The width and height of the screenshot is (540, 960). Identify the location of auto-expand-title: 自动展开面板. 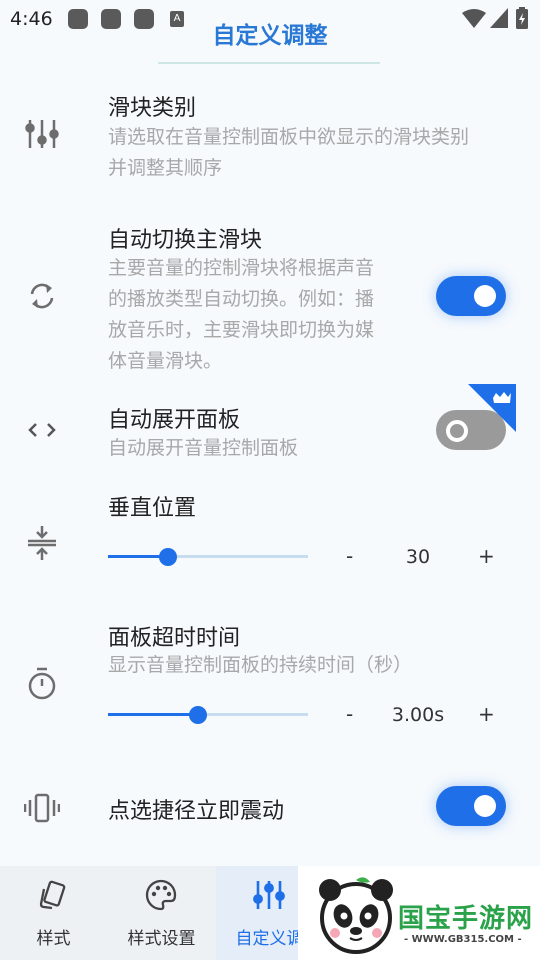
(174, 420).